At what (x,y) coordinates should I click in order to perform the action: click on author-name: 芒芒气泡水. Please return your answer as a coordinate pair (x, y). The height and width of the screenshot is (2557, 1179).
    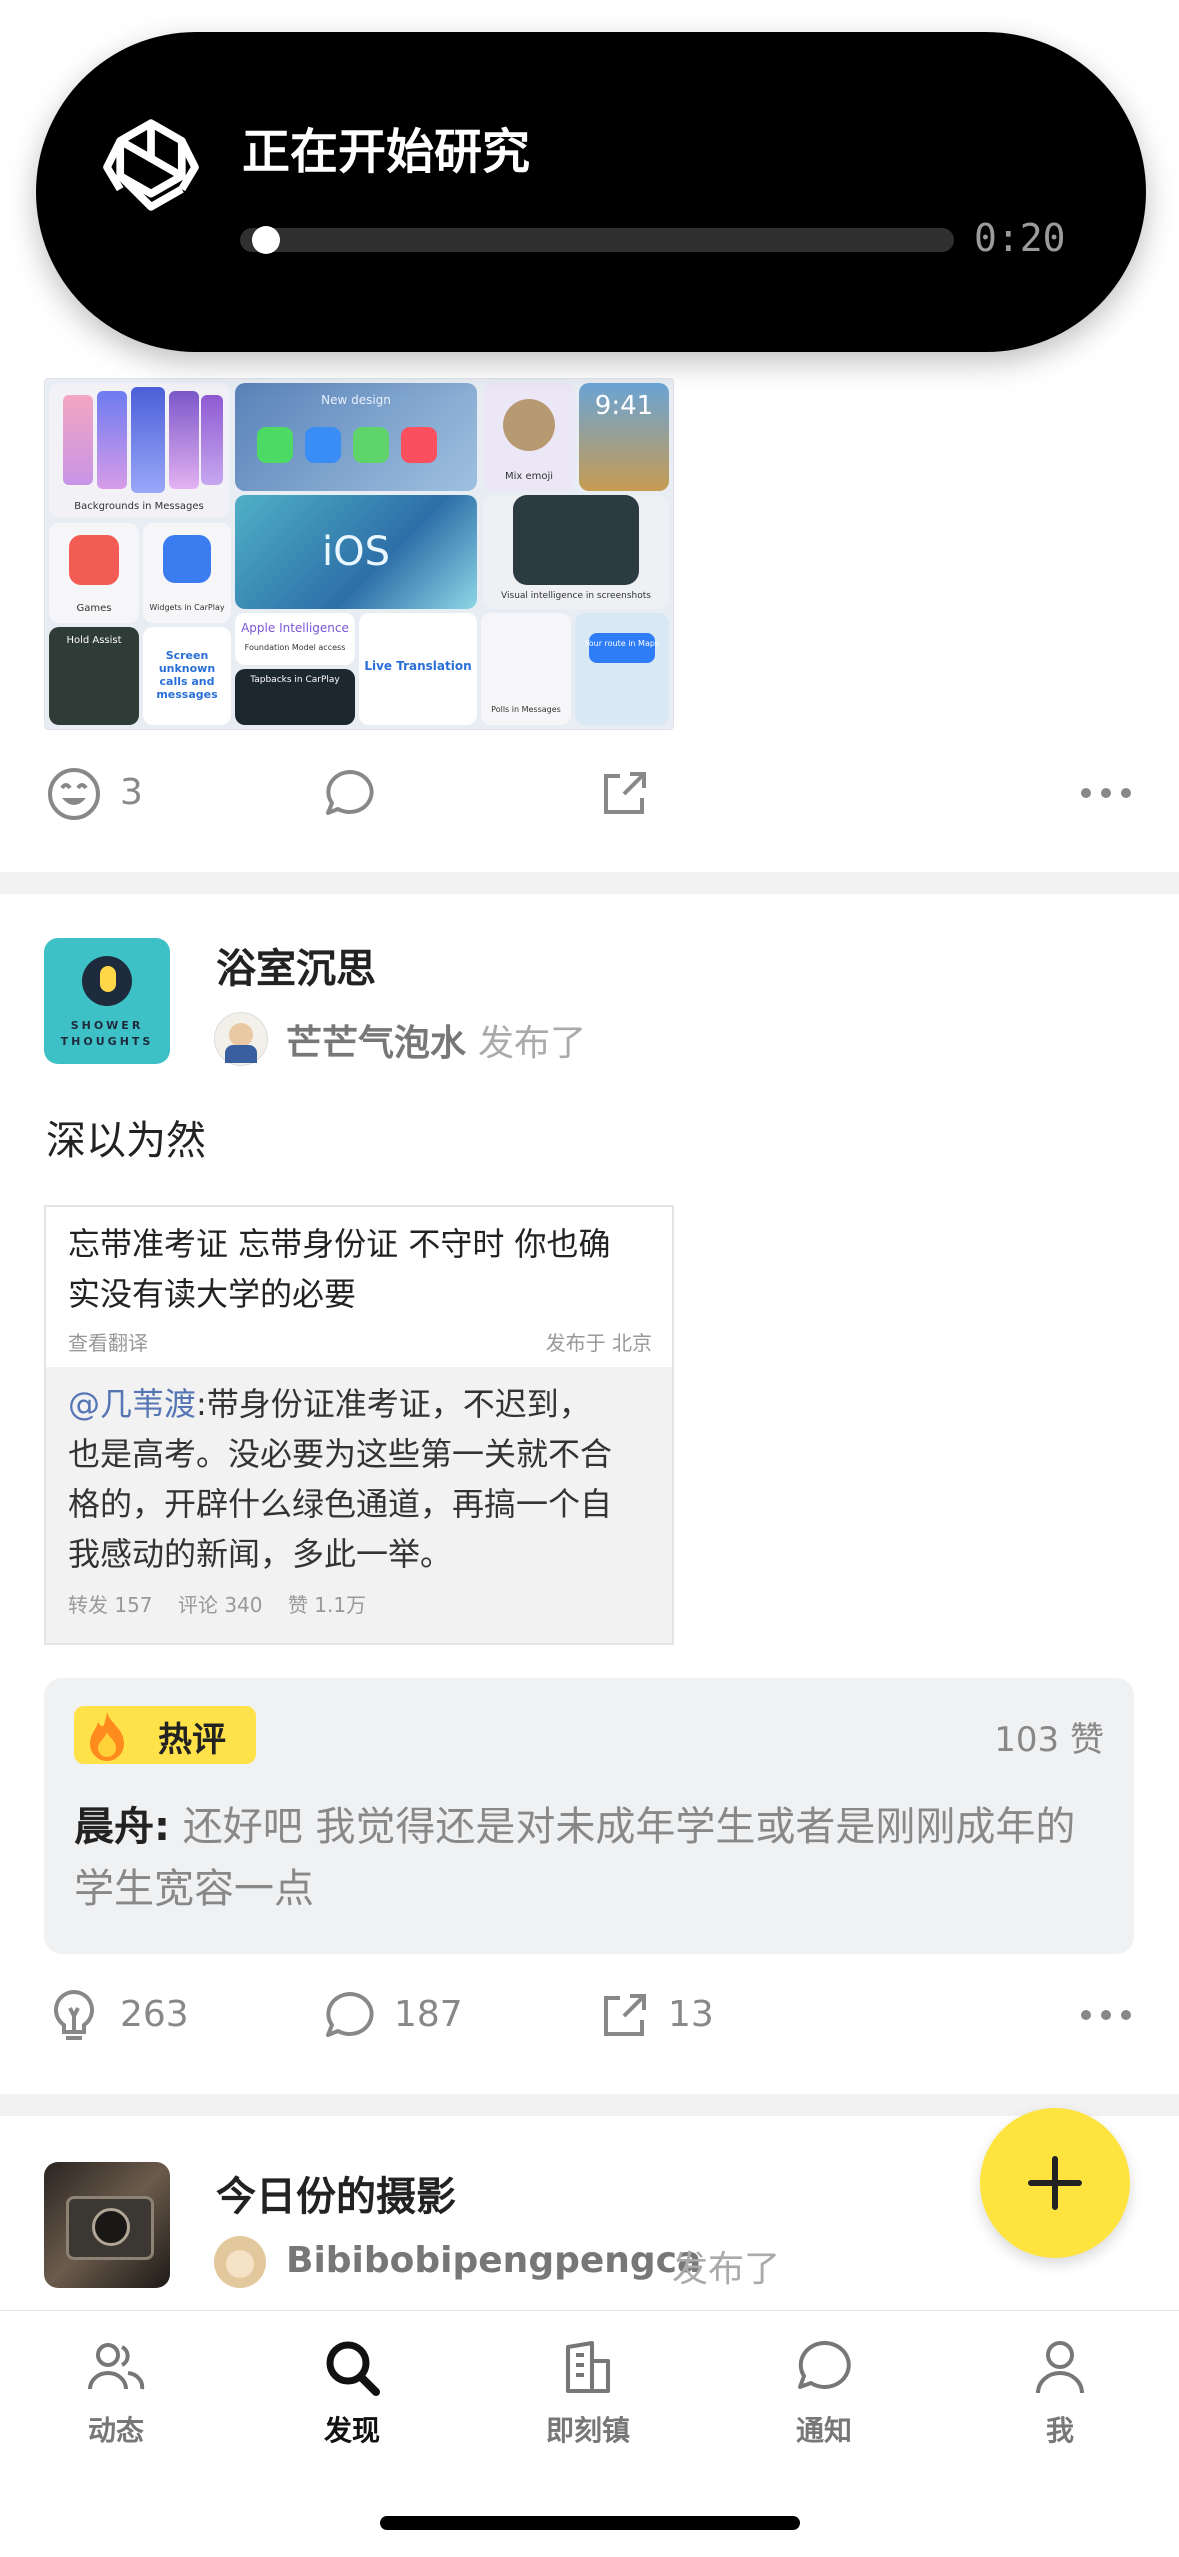
    Looking at the image, I should click on (376, 1040).